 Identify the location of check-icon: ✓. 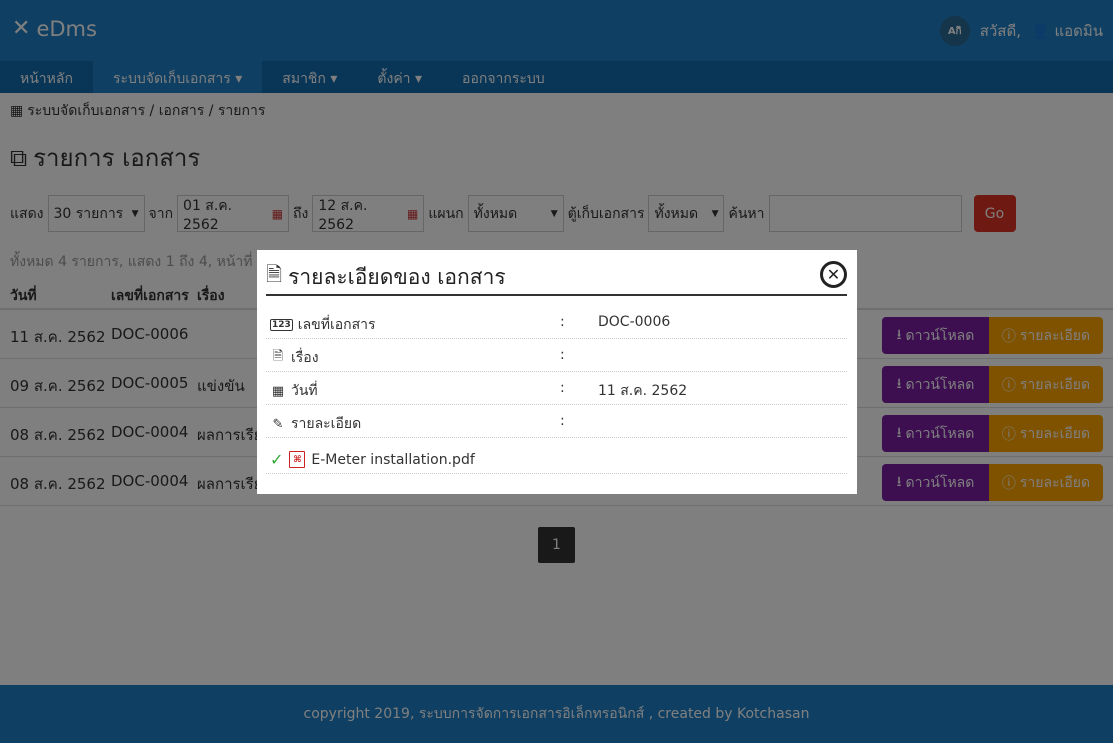
(277, 459).